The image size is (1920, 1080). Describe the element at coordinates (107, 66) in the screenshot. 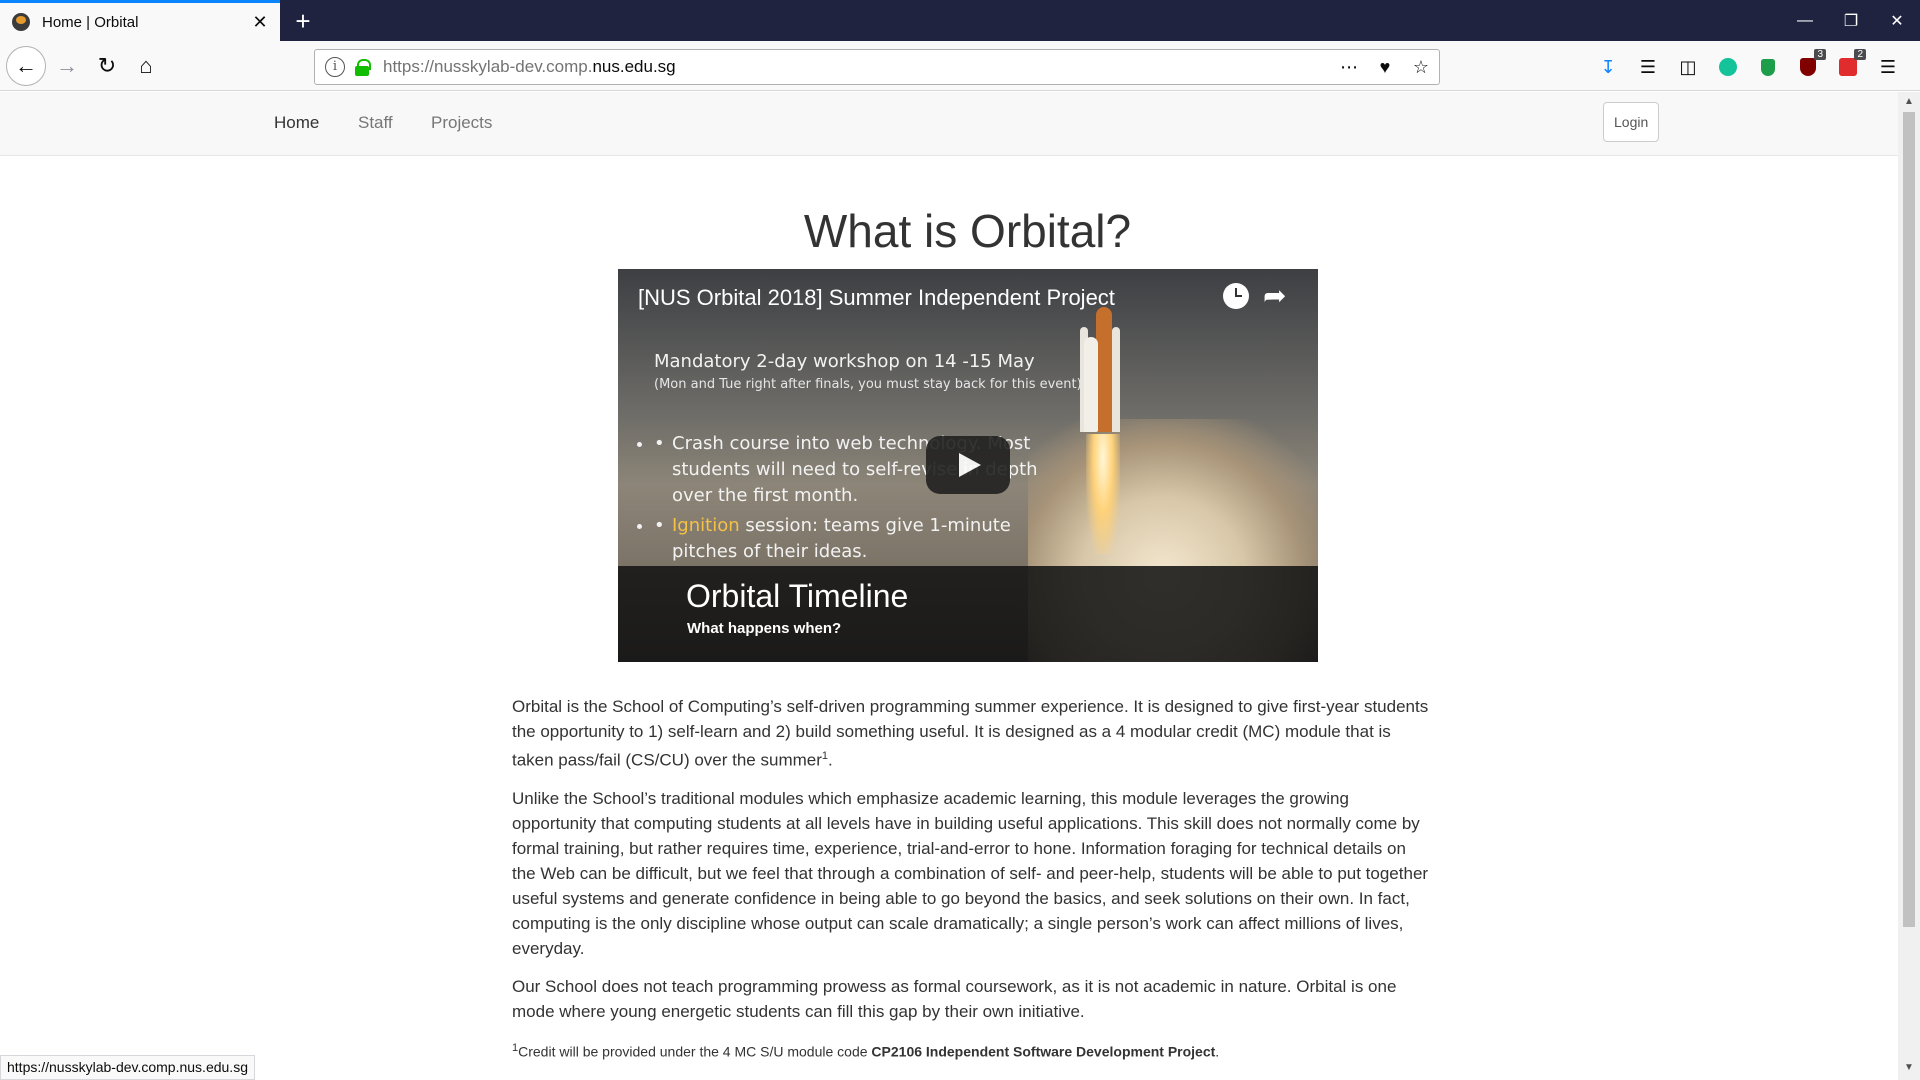

I see `reload-icon: ↻` at that location.